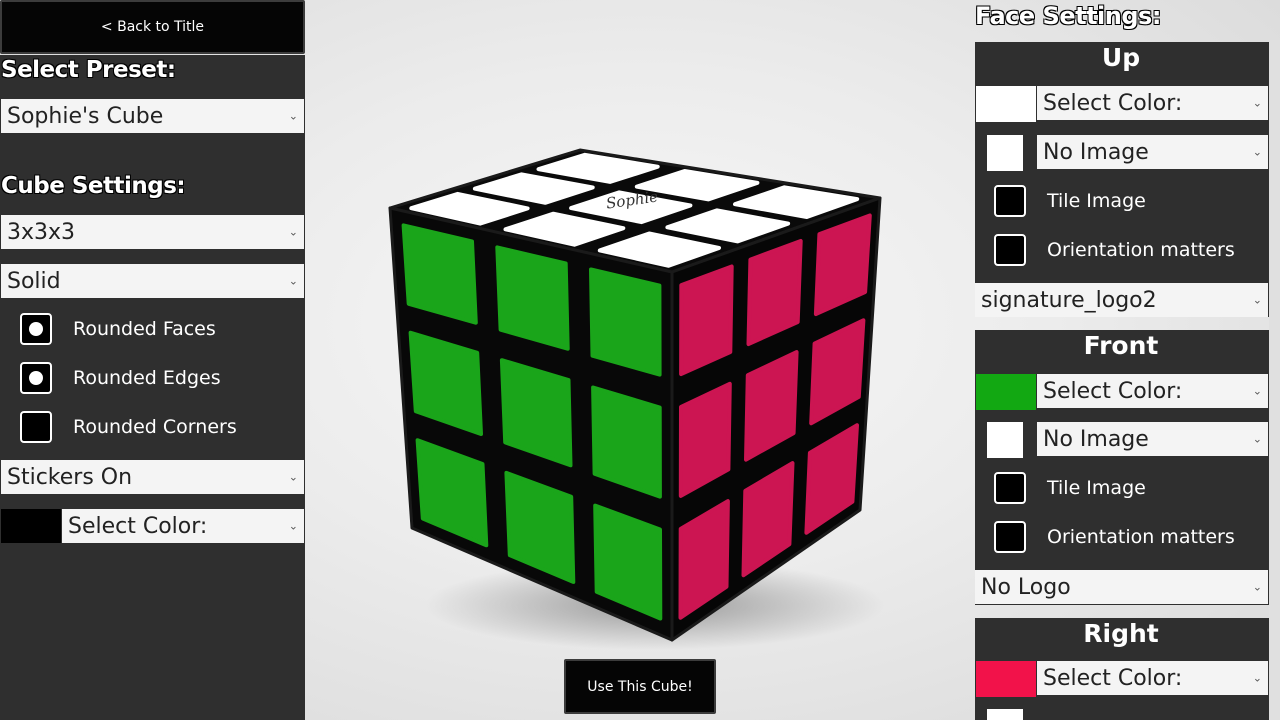 Image resolution: width=1280 pixels, height=720 pixels. Describe the element at coordinates (640, 686) in the screenshot. I see `use-this-cube-button: Use This Cube!` at that location.